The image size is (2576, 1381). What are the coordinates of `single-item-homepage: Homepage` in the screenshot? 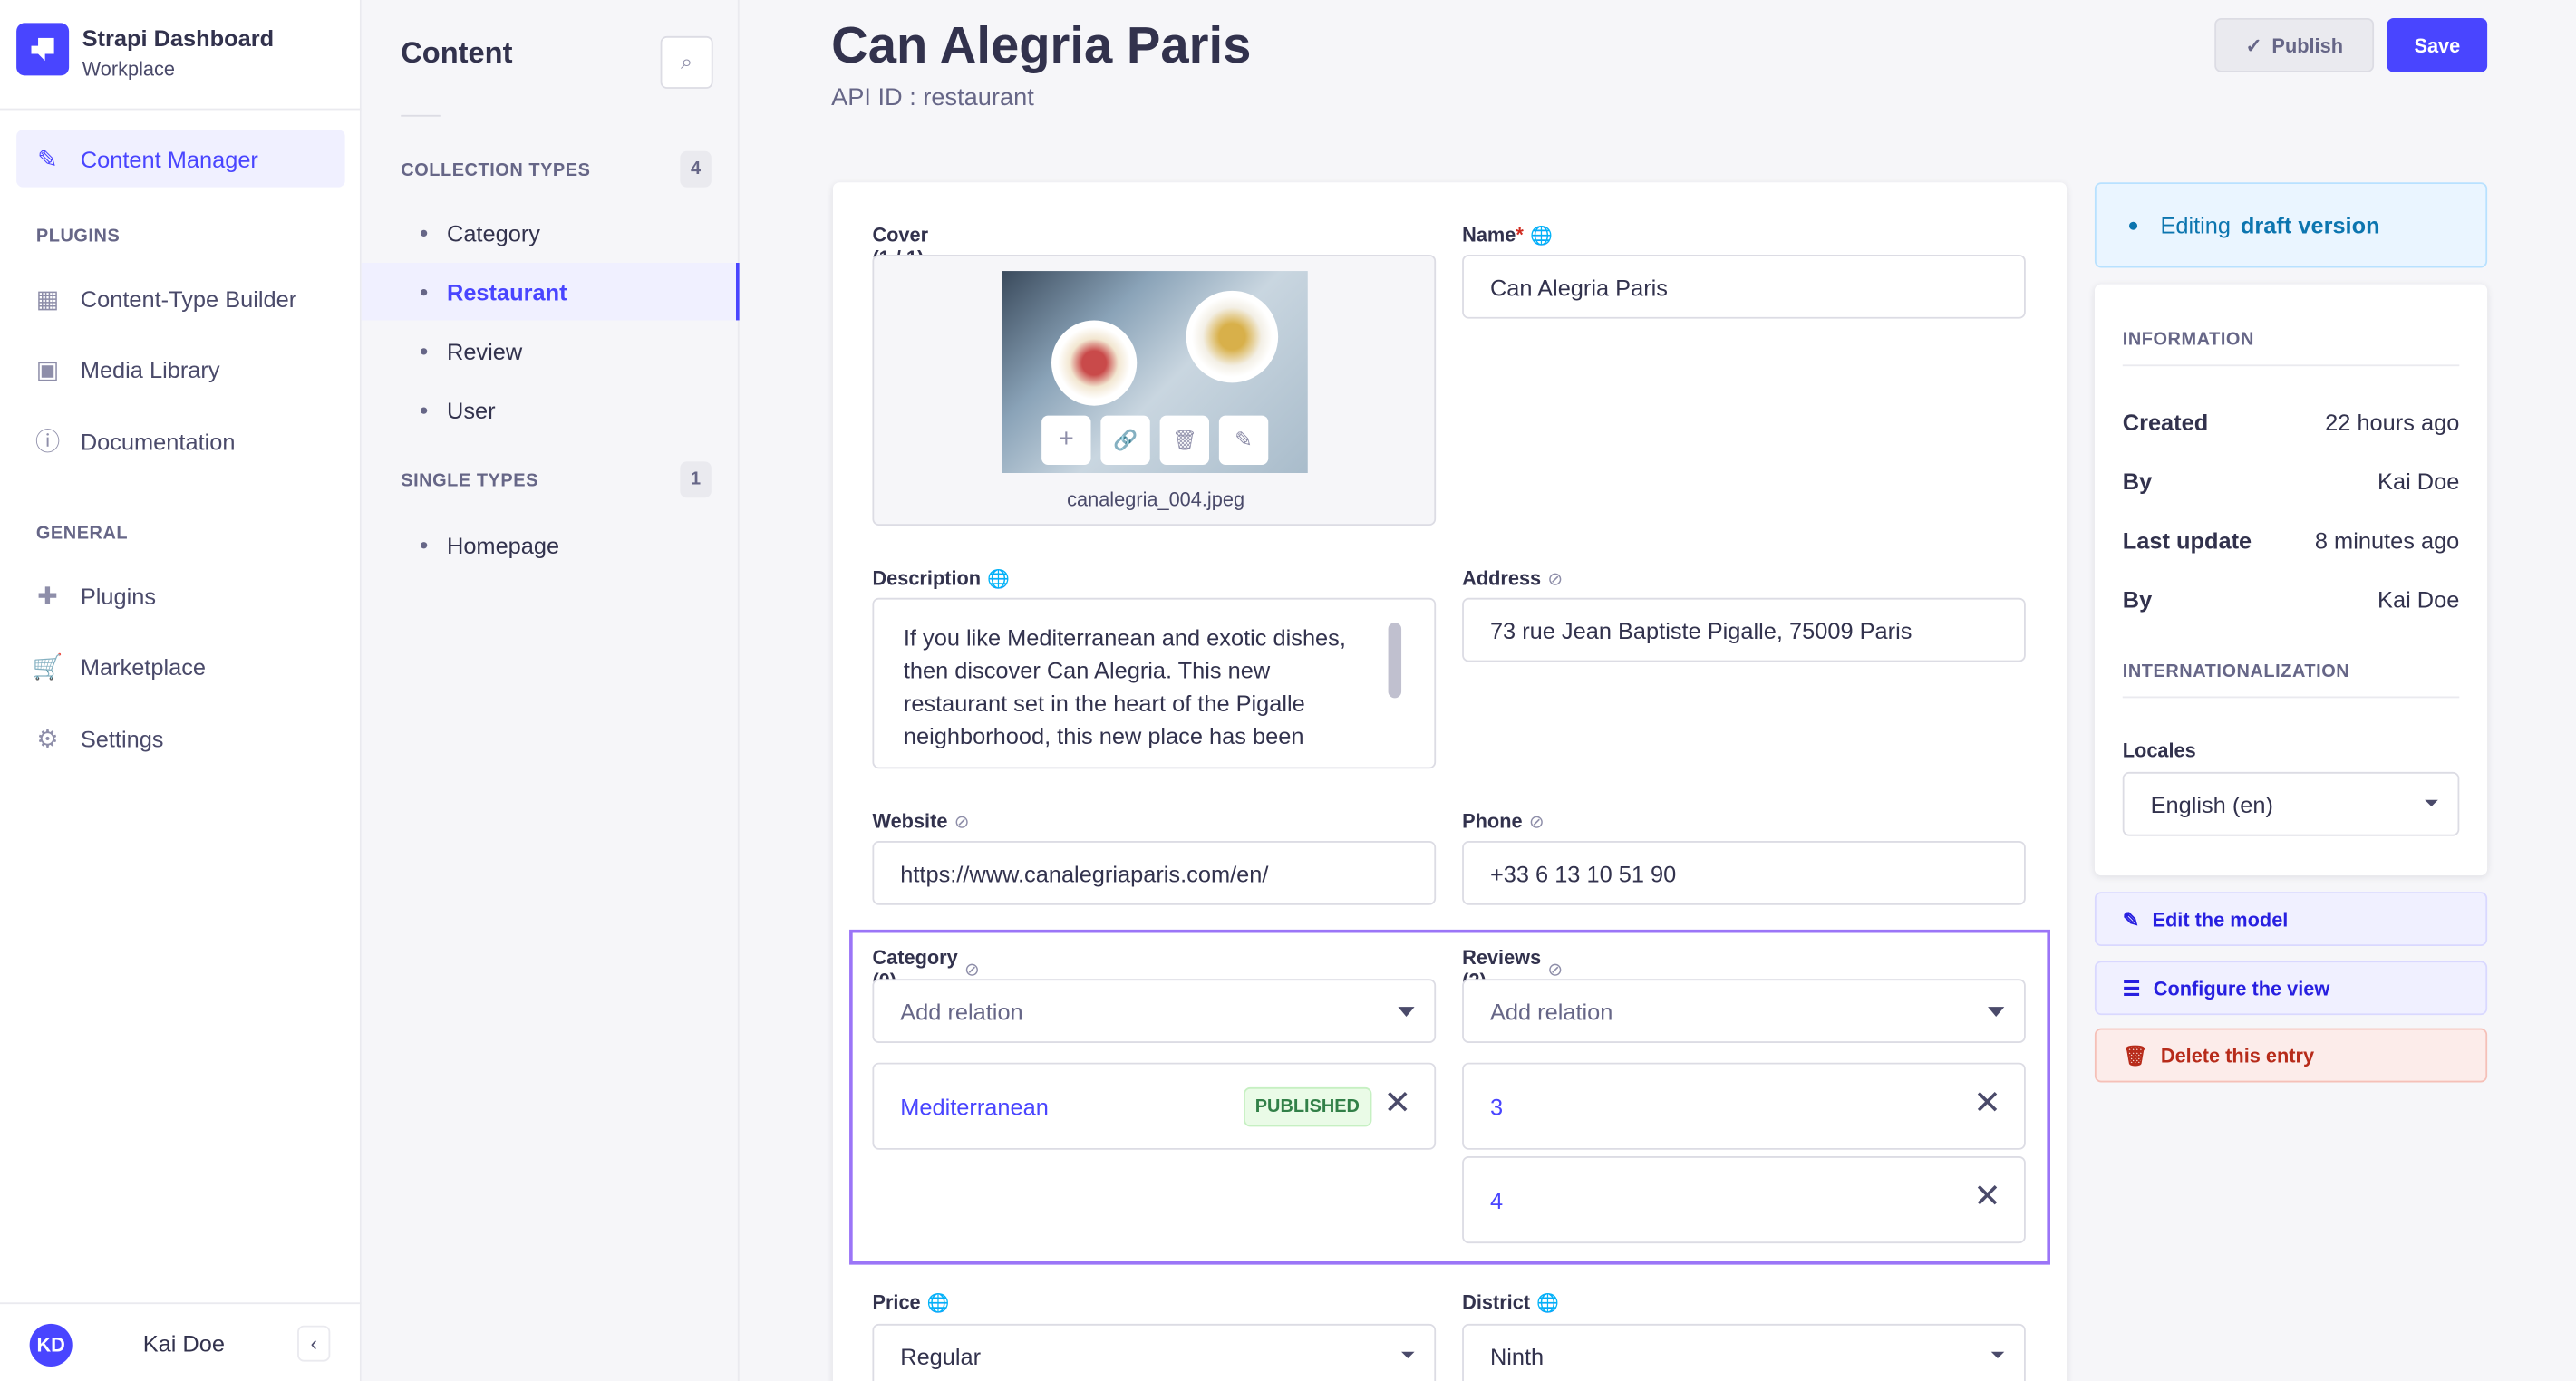 It's located at (551, 544).